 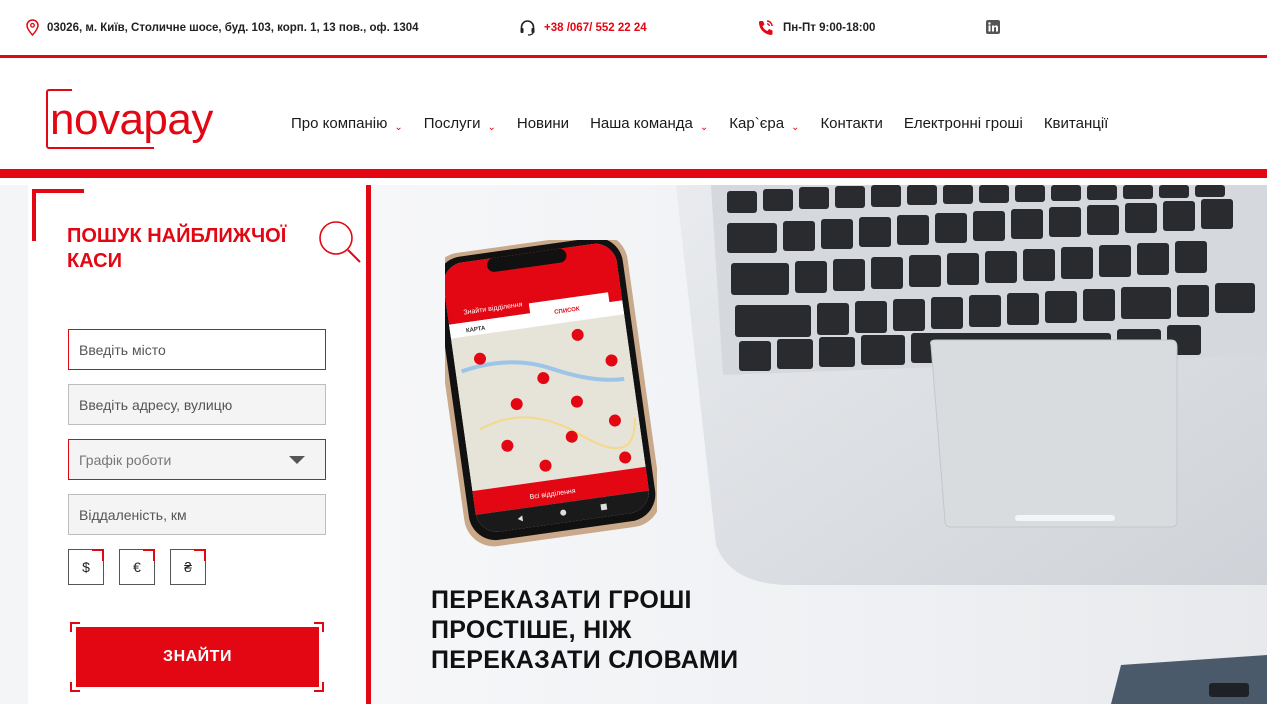 I want to click on currency-label: $, so click(x=86, y=567).